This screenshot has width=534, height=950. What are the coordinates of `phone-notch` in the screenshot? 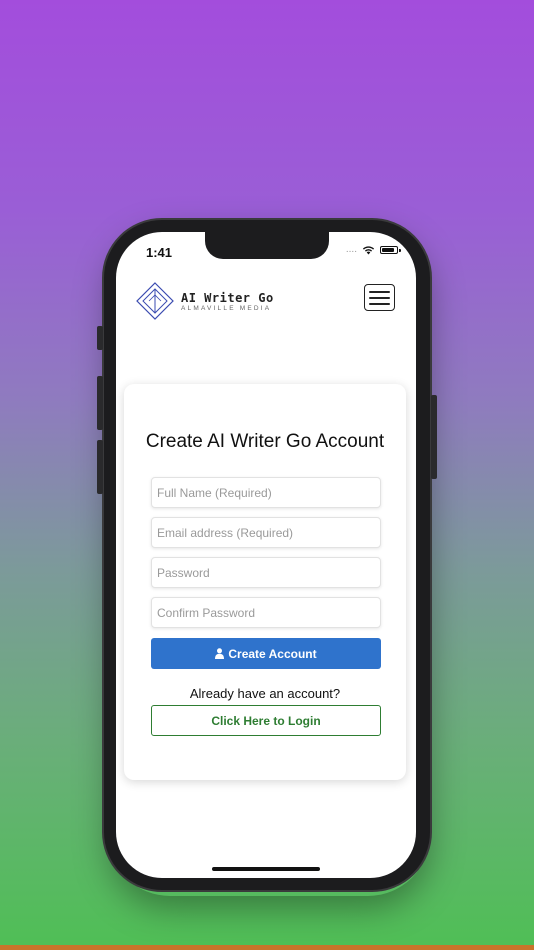 It's located at (267, 245).